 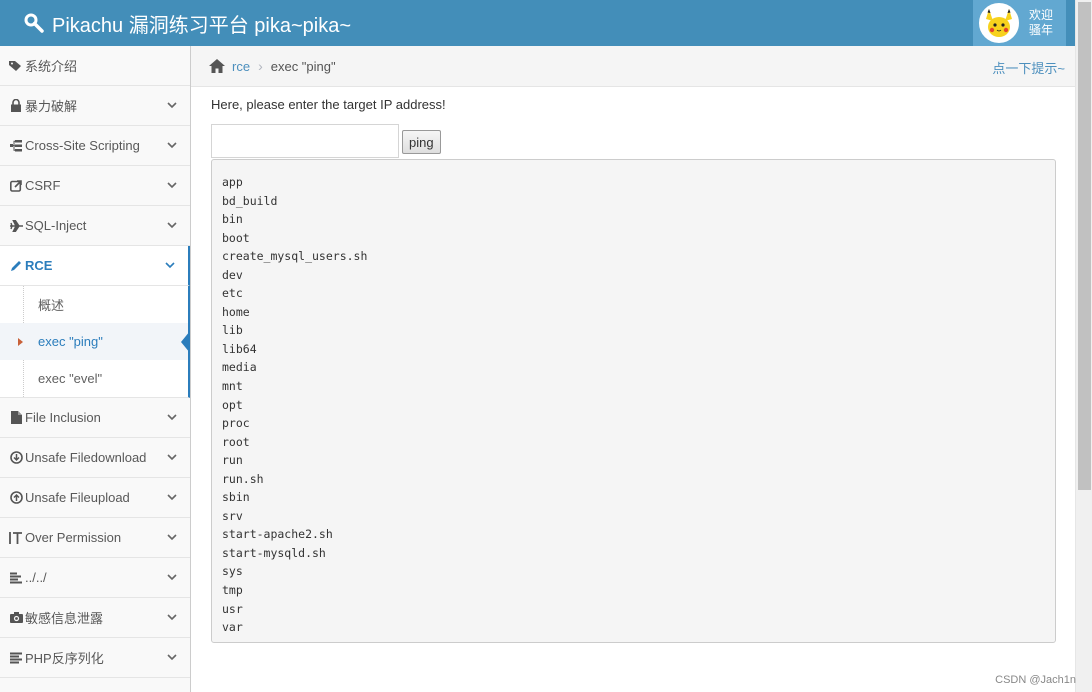 I want to click on sidebar-item-label: 敏感信息泄露, so click(x=64, y=618).